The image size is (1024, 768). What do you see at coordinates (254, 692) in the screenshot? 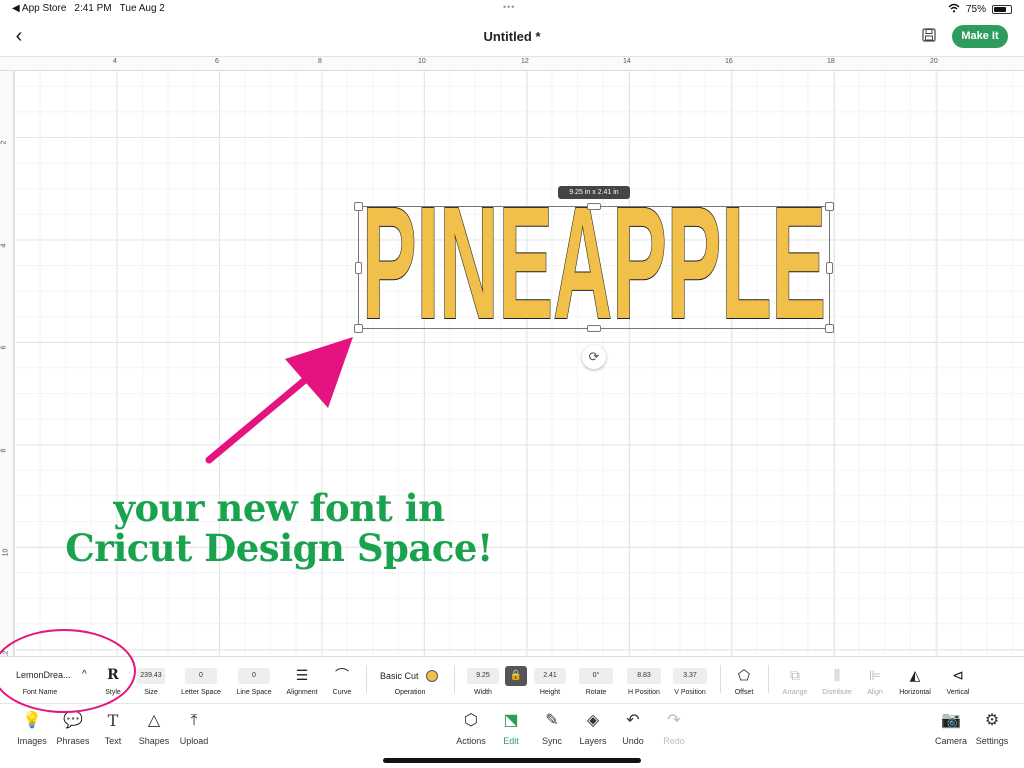
I see `line-space-label: Line Space` at bounding box center [254, 692].